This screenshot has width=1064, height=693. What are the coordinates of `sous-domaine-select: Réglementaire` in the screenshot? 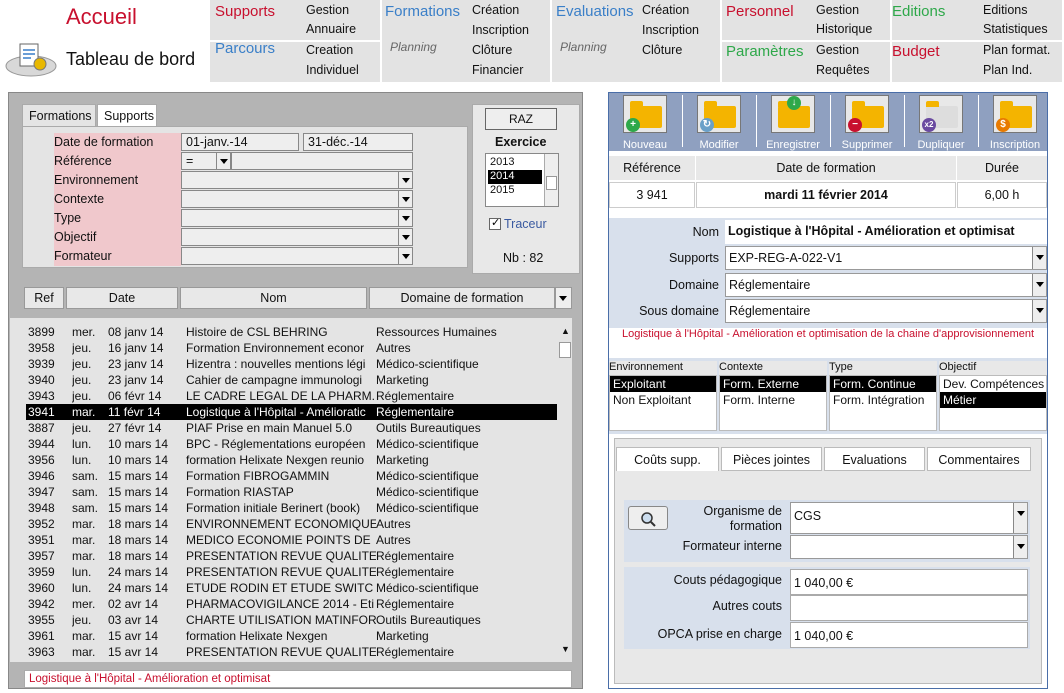 It's located at (886, 311).